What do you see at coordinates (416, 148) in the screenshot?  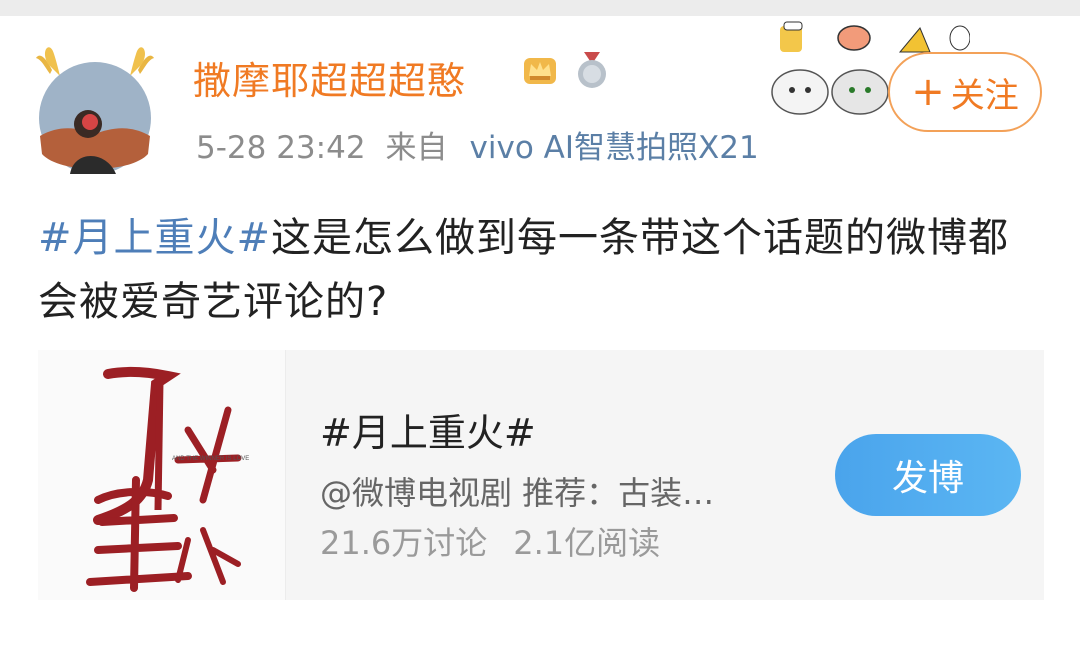 I see `from-label: 来自` at bounding box center [416, 148].